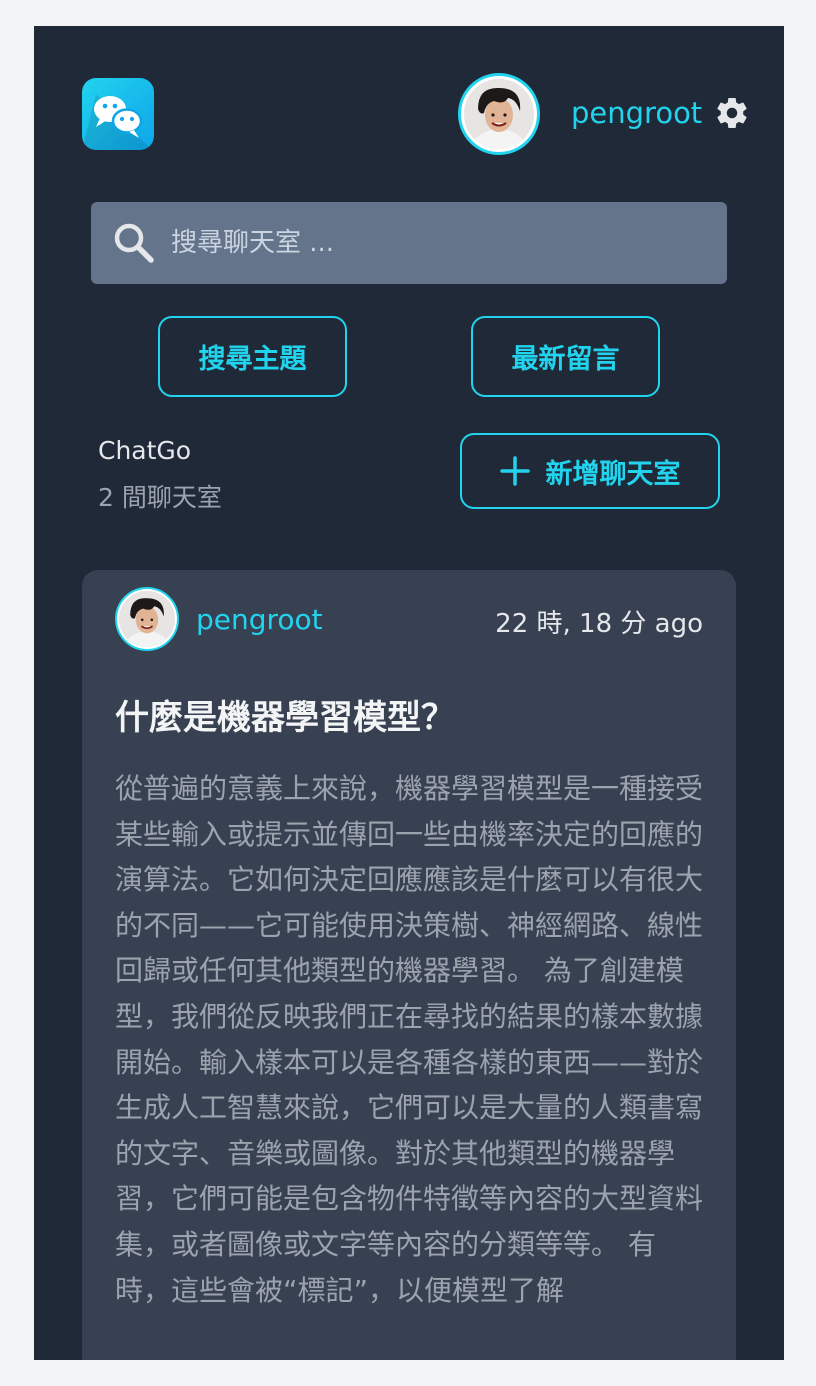 The image size is (816, 1386). What do you see at coordinates (285, 714) in the screenshot?
I see `post-title: 什麼是機器學習模型？` at bounding box center [285, 714].